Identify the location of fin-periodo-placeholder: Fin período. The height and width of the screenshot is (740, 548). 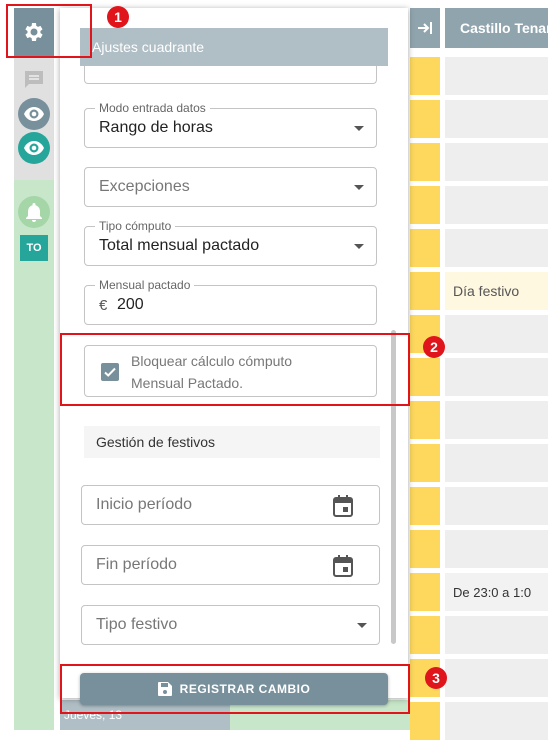
(136, 564).